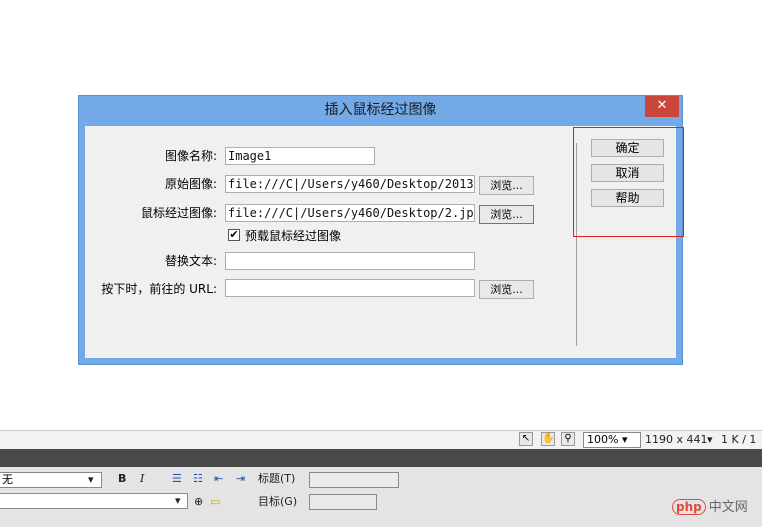 The height and width of the screenshot is (527, 762). What do you see at coordinates (198, 502) in the screenshot?
I see `point-to-file-icon: ⊕` at bounding box center [198, 502].